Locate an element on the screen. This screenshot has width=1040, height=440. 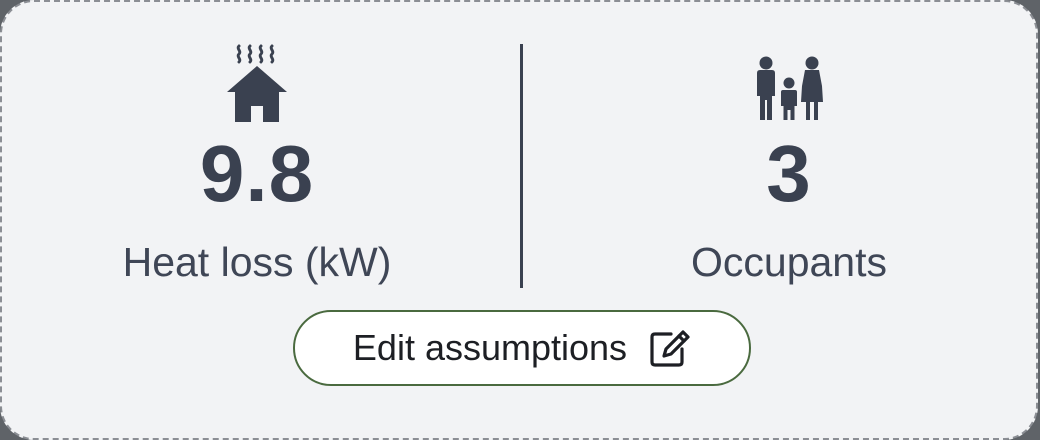
heat-loss-value: 9.8 is located at coordinates (257, 173).